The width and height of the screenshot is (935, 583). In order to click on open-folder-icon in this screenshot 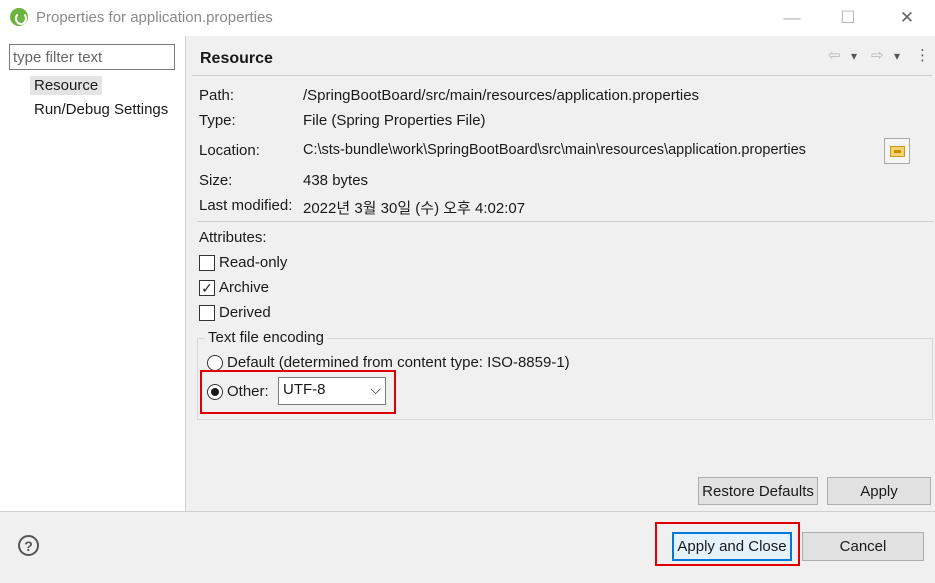, I will do `click(897, 151)`.